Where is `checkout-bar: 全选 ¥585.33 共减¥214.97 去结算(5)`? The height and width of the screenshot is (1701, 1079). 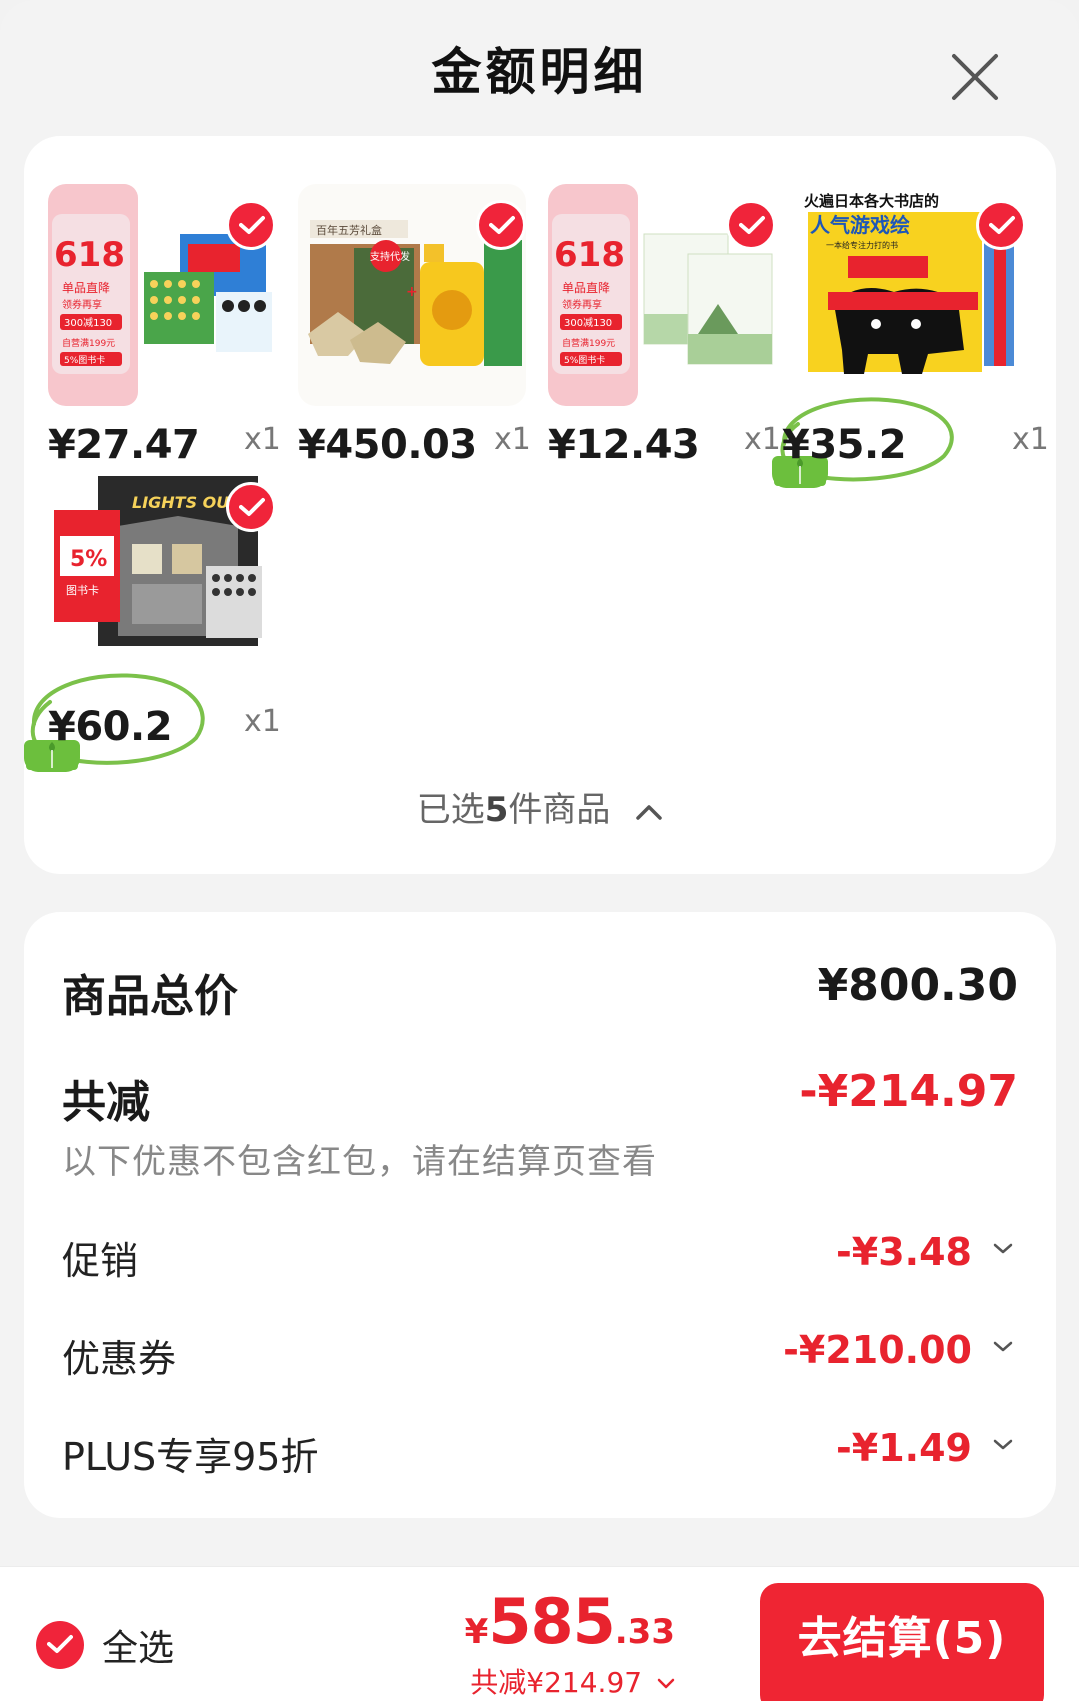
checkout-bar: 全选 ¥585.33 共减¥214.97 去结算(5) is located at coordinates (539, 1633).